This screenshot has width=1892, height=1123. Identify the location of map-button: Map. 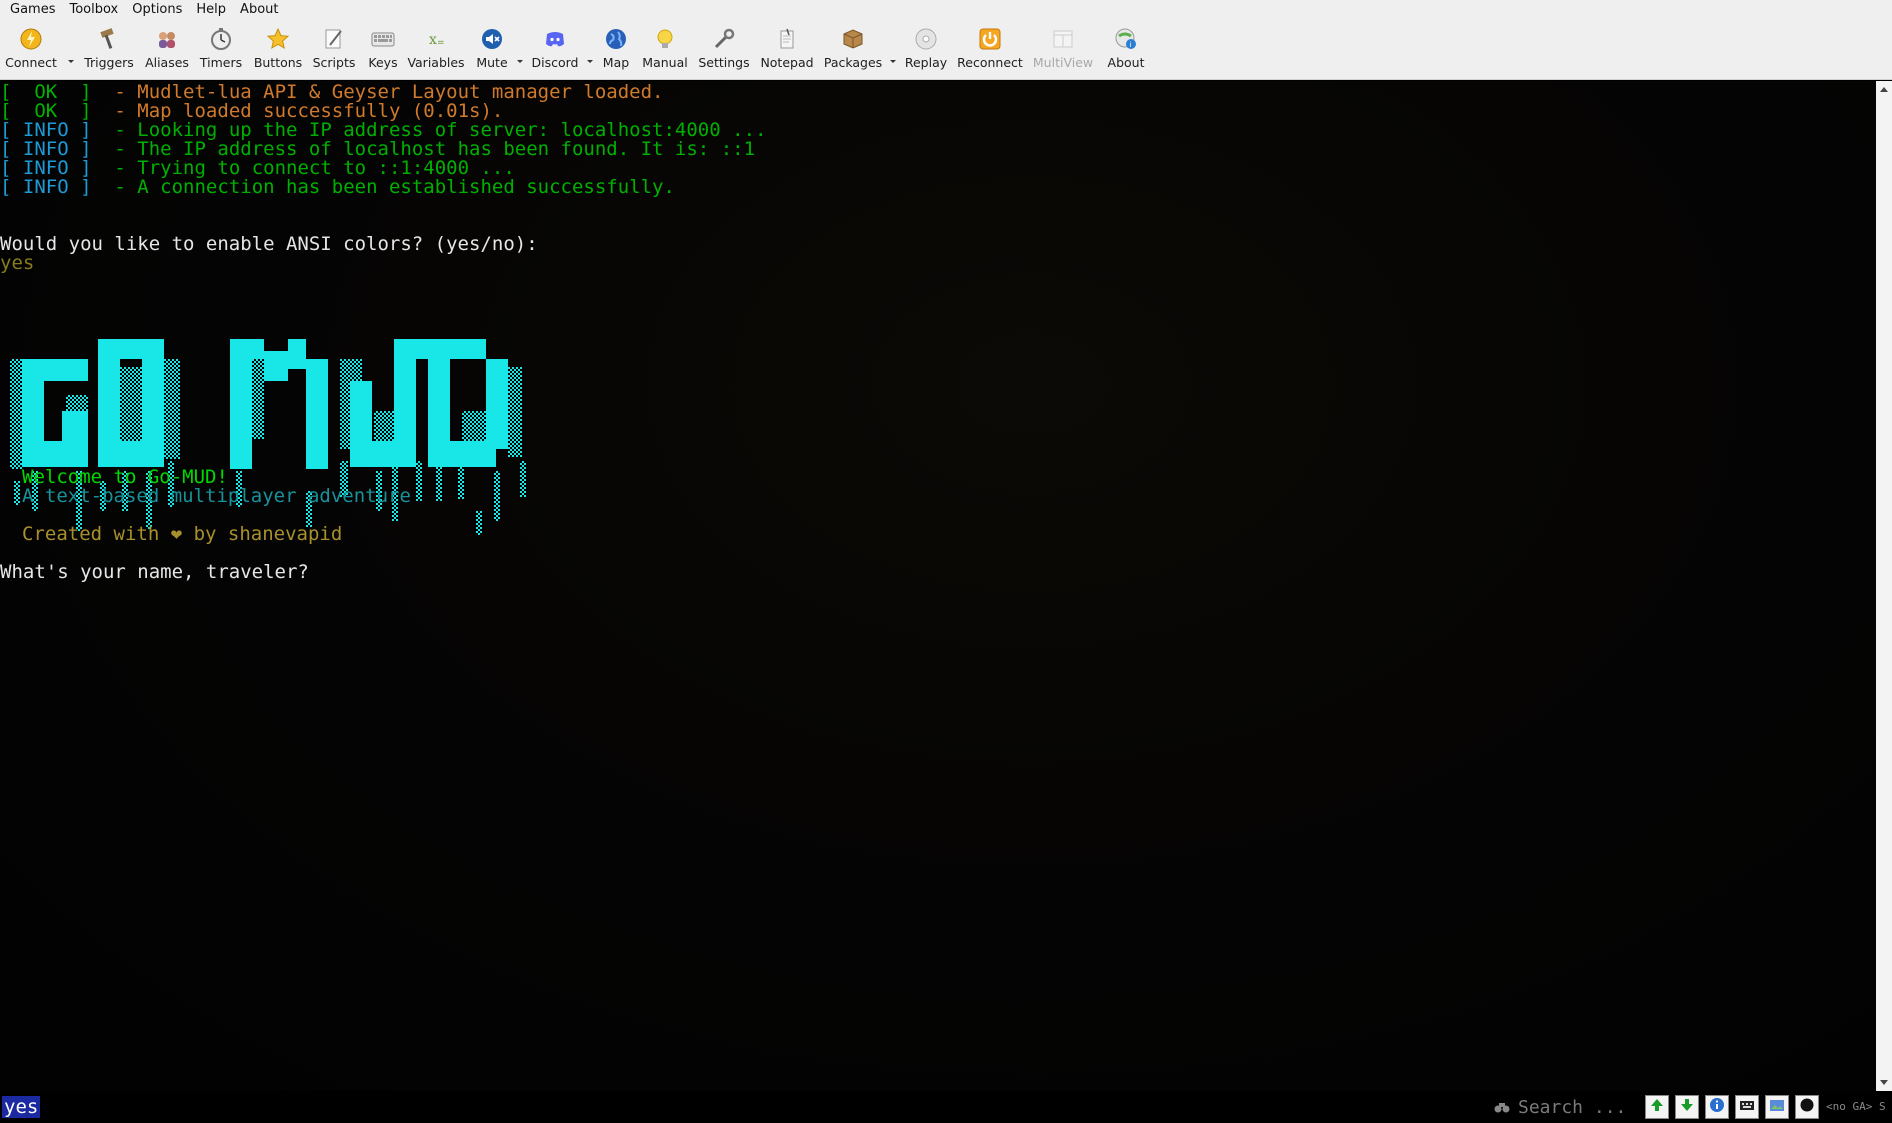
(616, 51).